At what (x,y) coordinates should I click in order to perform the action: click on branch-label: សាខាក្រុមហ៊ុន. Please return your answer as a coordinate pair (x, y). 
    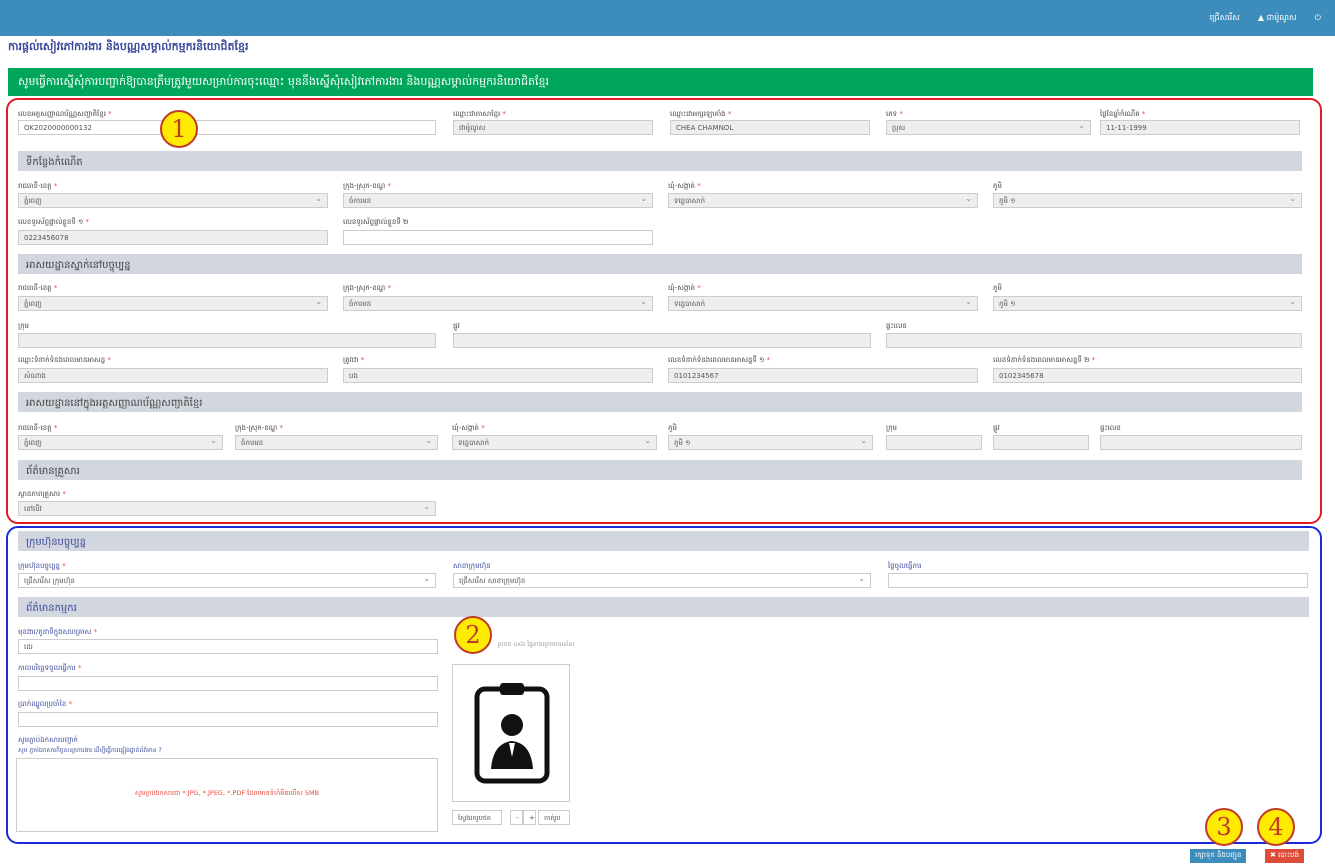
    Looking at the image, I should click on (472, 566).